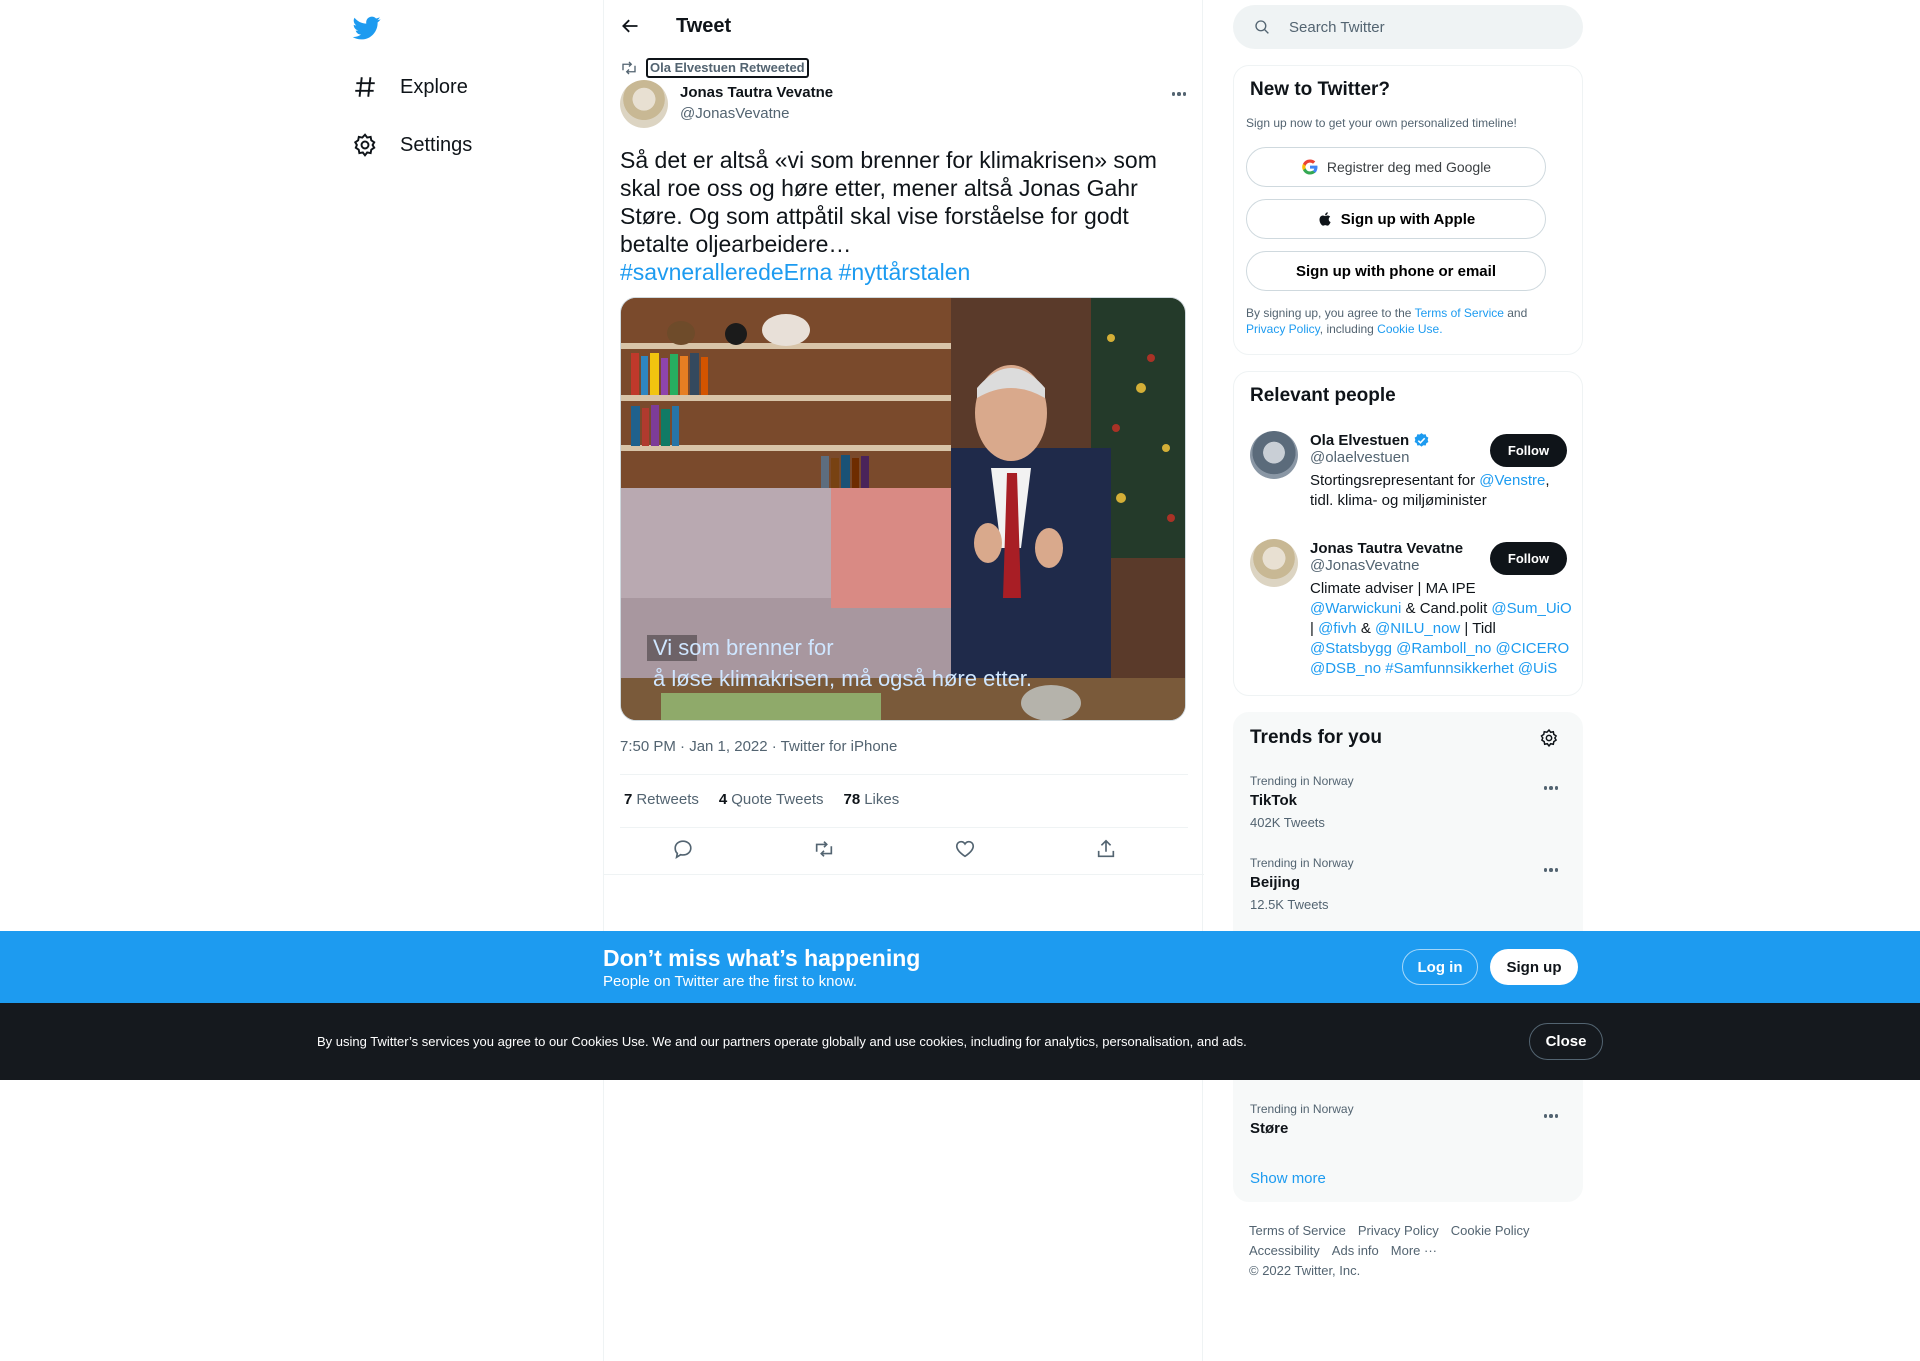  Describe the element at coordinates (730, 981) in the screenshot. I see `login-prompt-subtitle: People on Twitter are the first to know.` at that location.